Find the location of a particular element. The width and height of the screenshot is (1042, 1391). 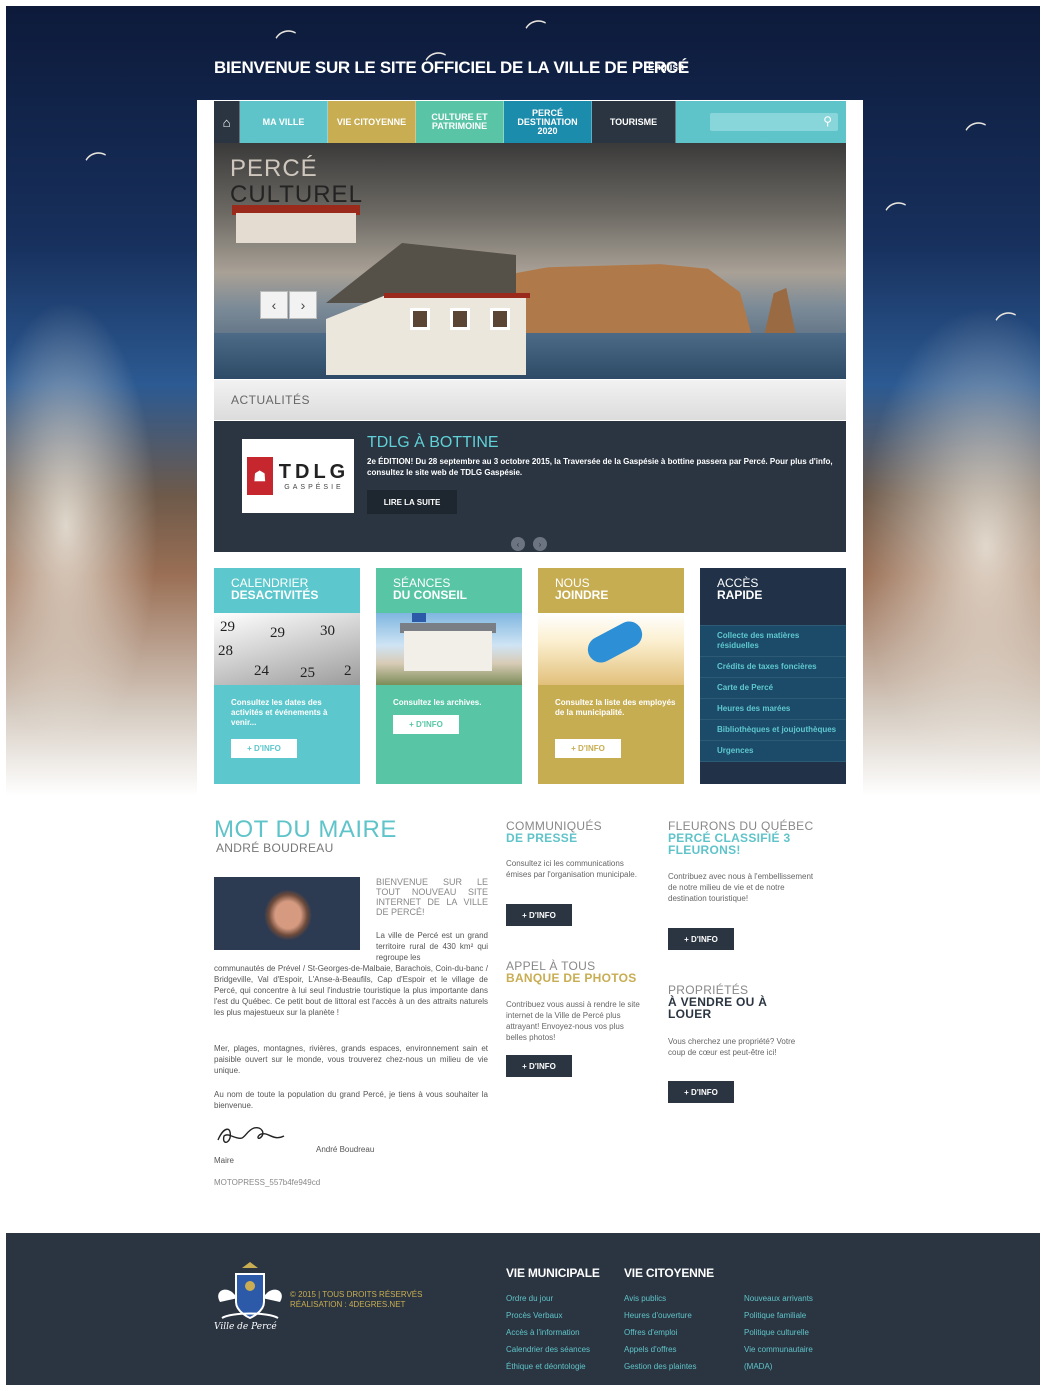

footer-link: Offres d'emploi is located at coordinates (660, 1332).